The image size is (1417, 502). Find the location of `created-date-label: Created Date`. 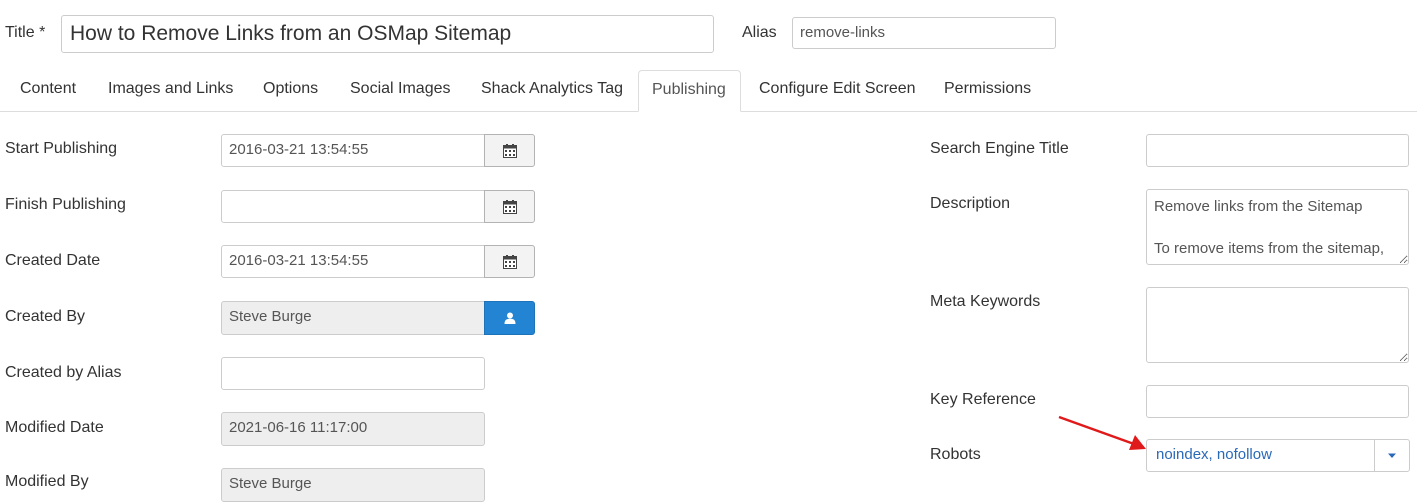

created-date-label: Created Date is located at coordinates (53, 260).